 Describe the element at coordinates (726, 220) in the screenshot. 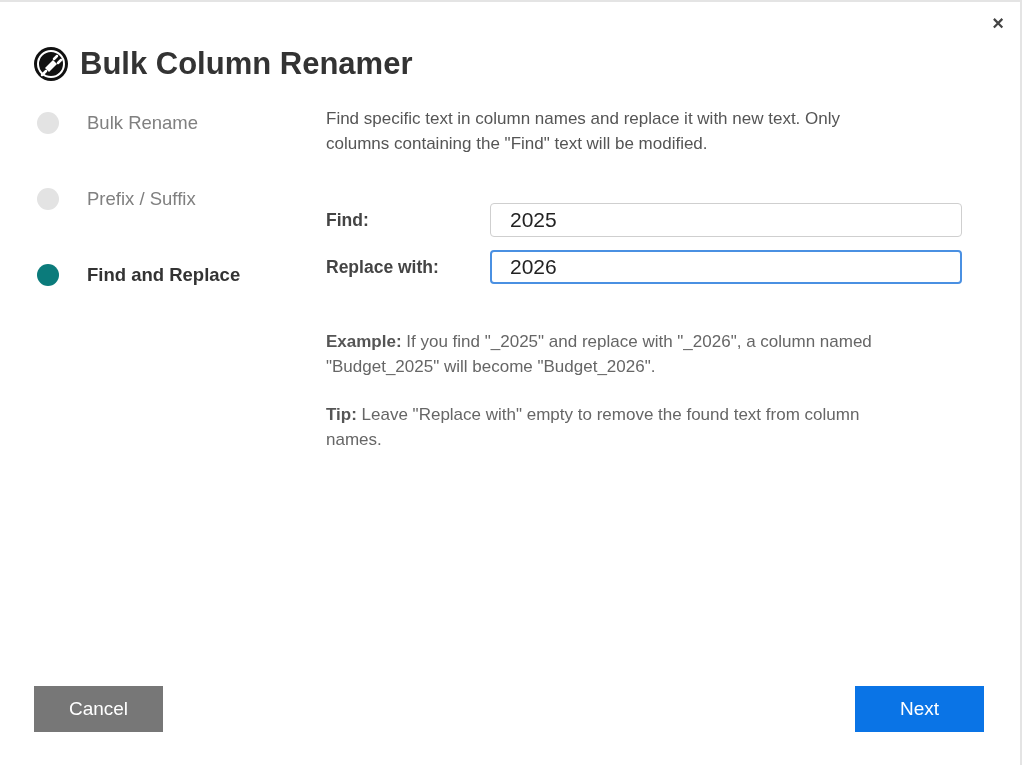

I see `text-input-field: 2025` at that location.